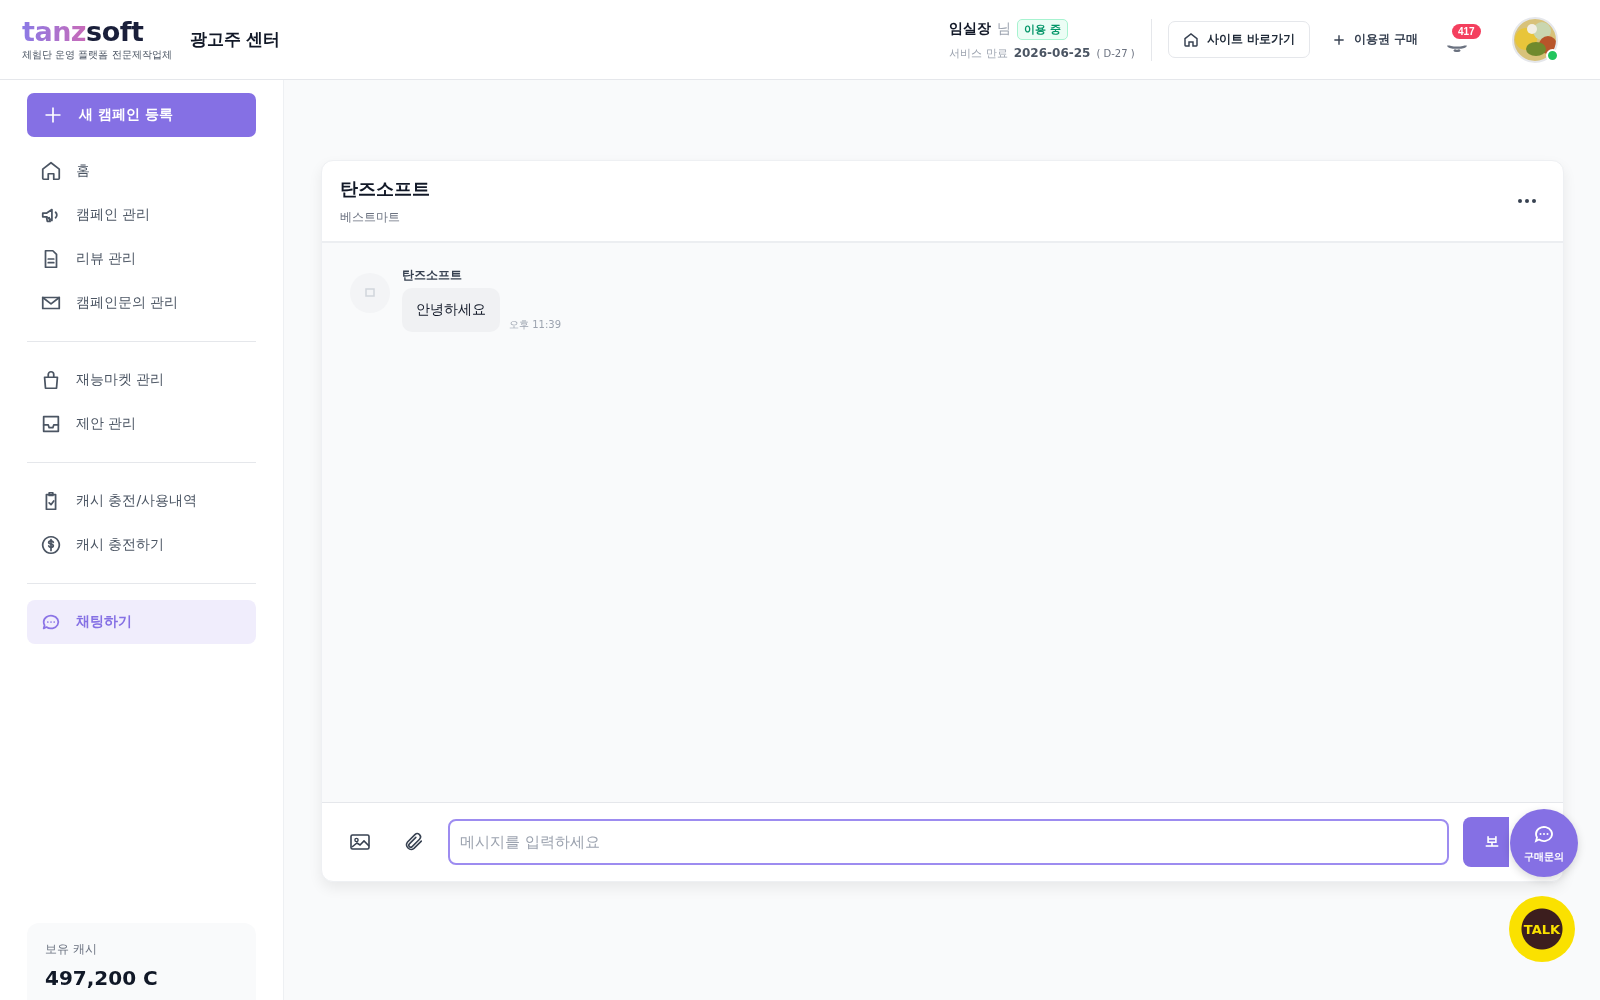  Describe the element at coordinates (102, 978) in the screenshot. I see `cash-balance: 497,200 C` at that location.